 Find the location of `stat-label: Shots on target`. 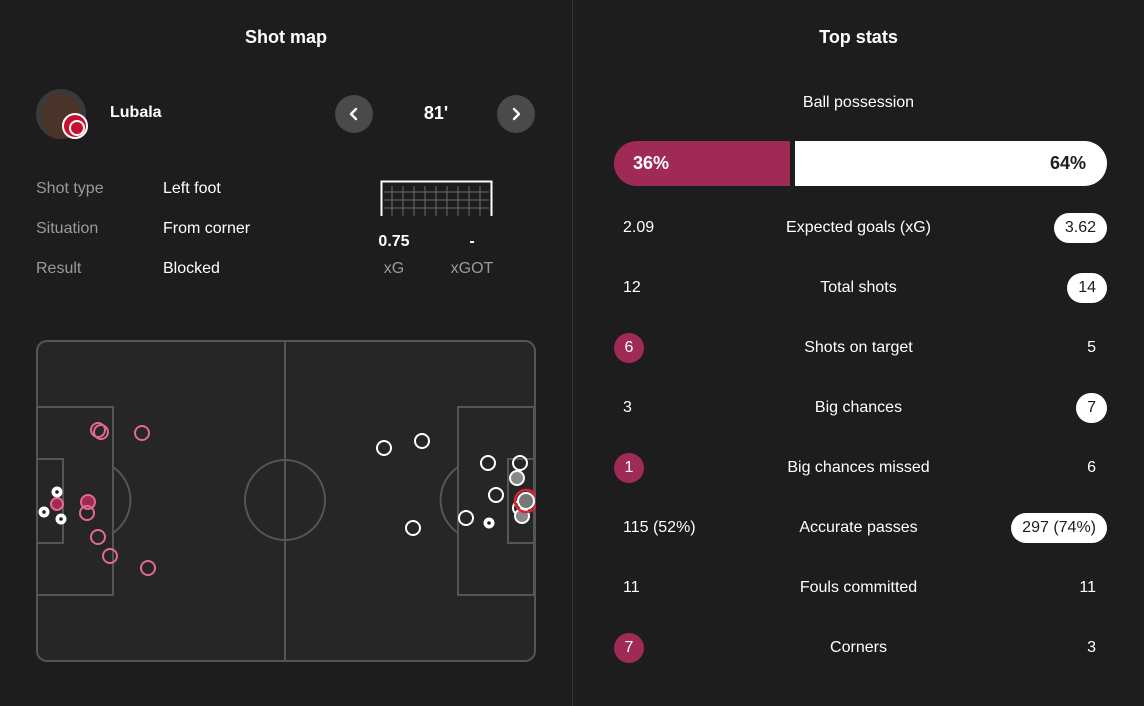

stat-label: Shots on target is located at coordinates (858, 347).